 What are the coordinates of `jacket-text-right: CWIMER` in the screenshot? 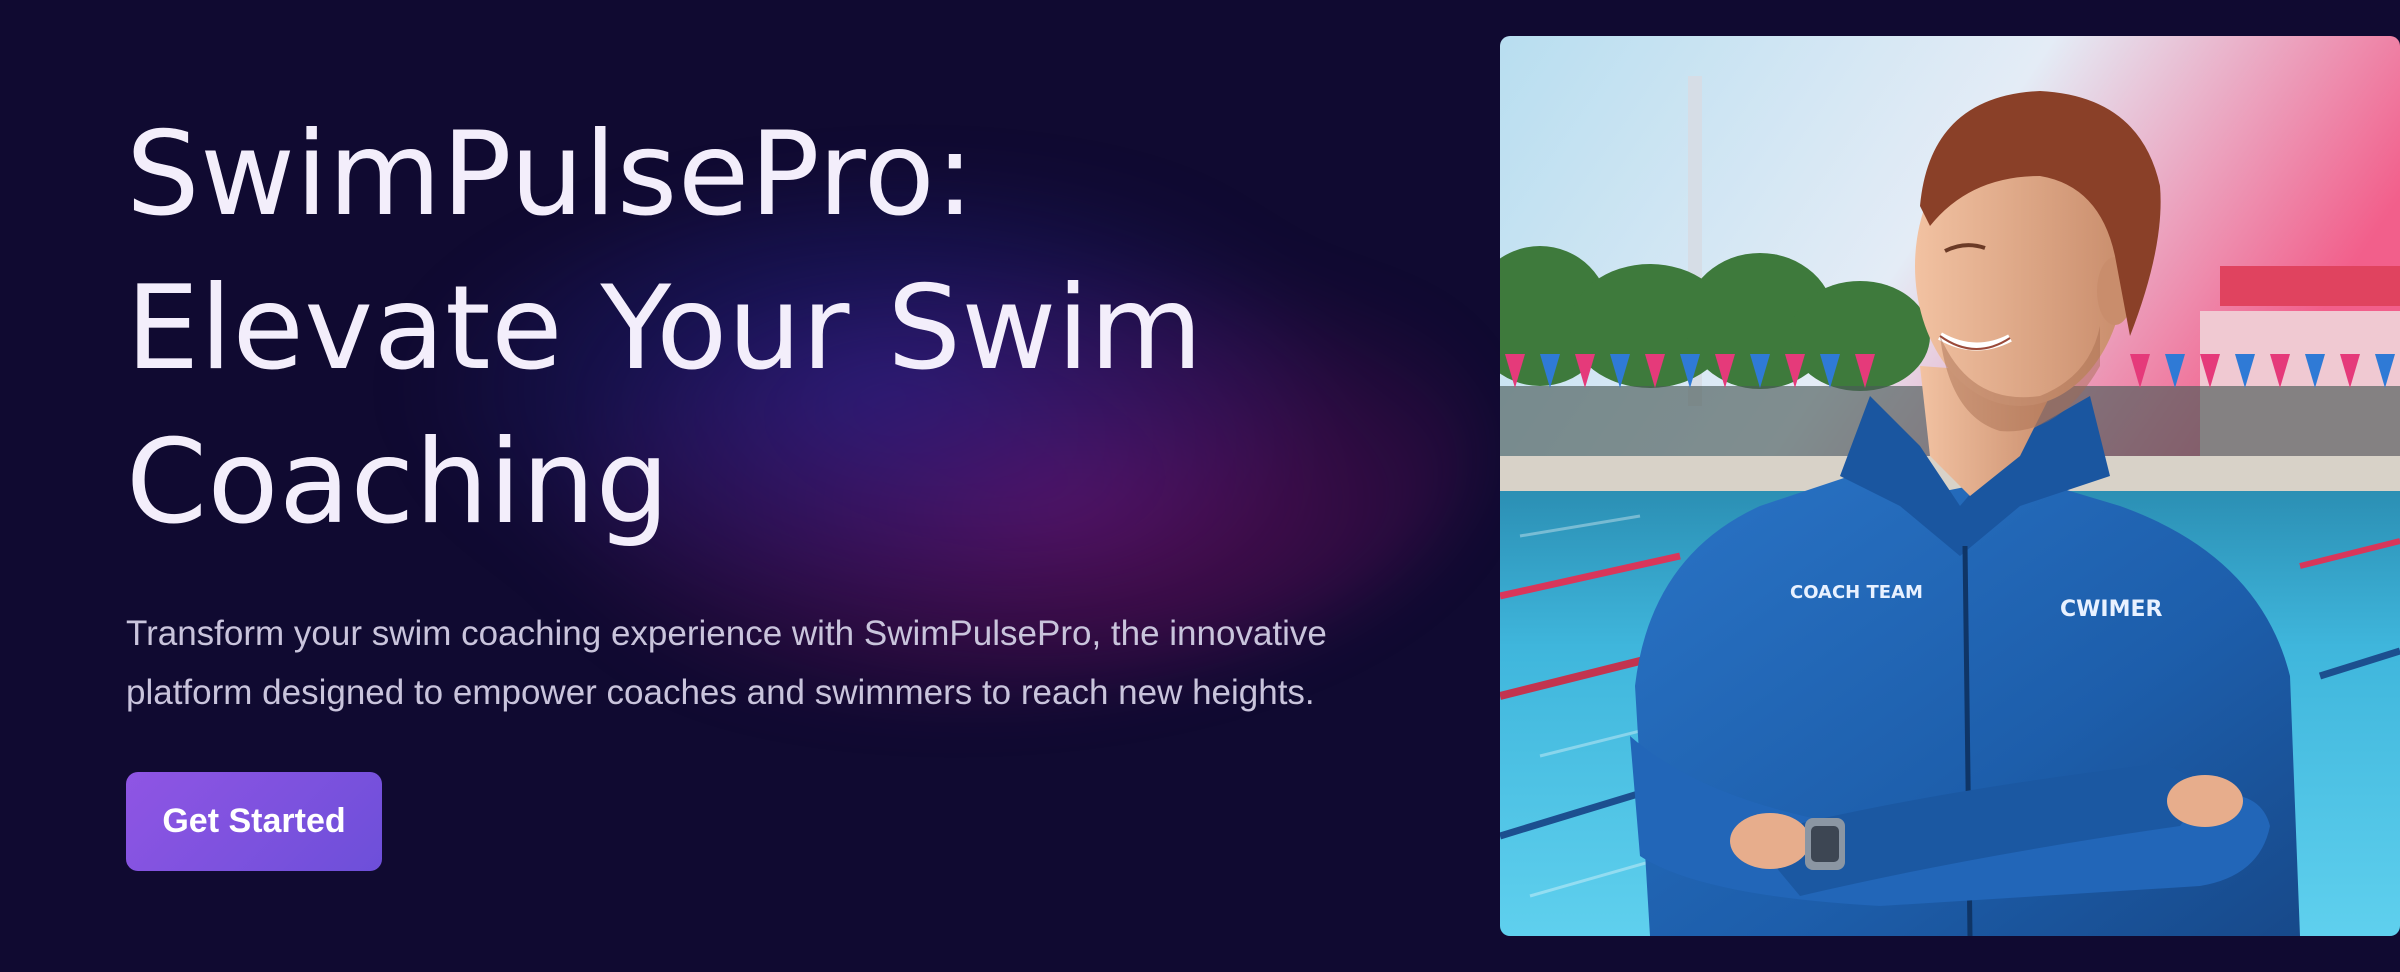 It's located at (2111, 609).